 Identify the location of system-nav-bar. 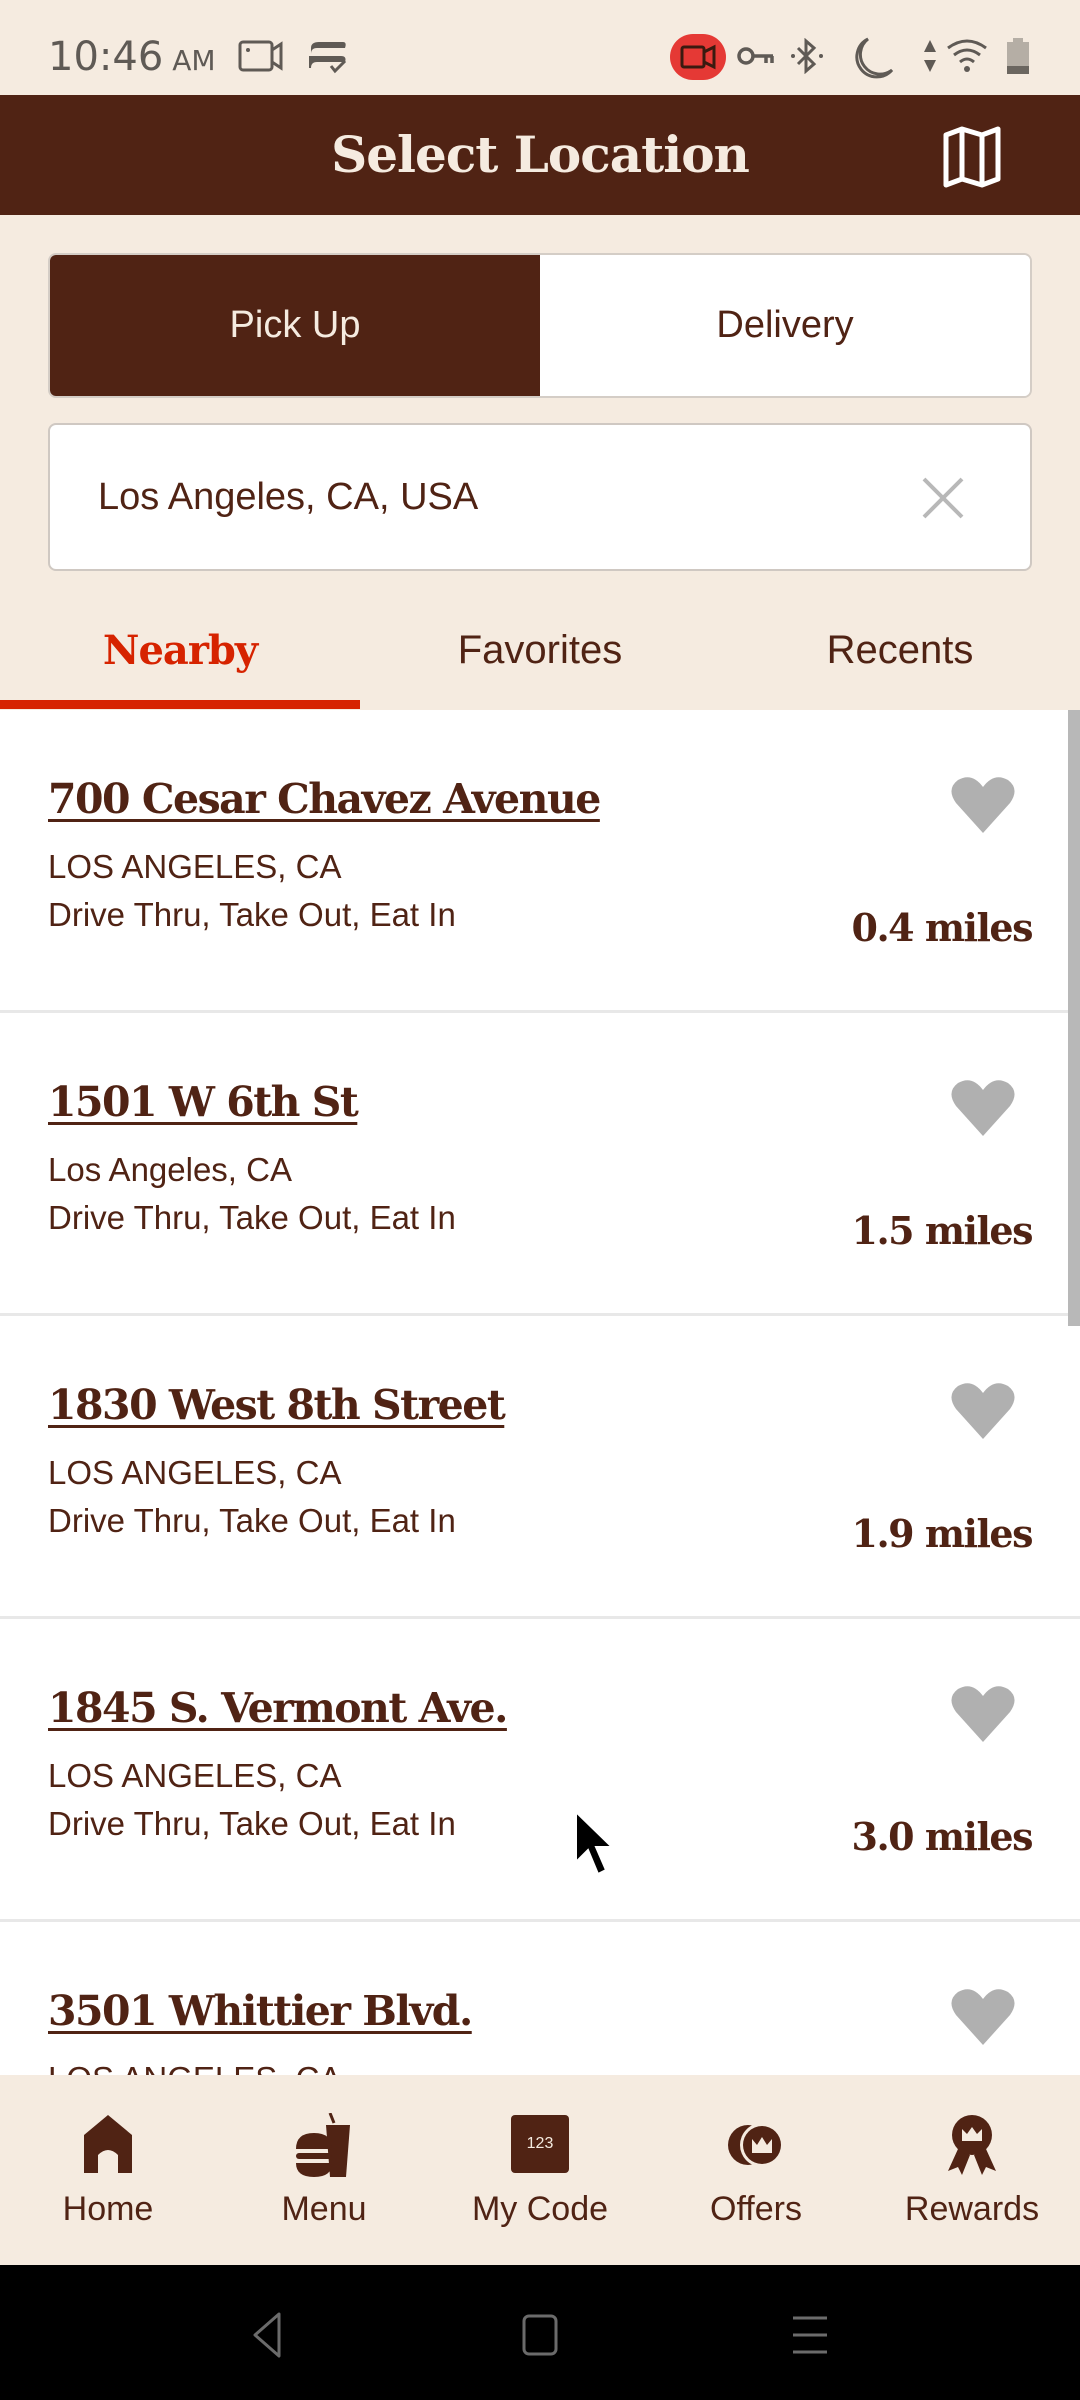
(540, 2332).